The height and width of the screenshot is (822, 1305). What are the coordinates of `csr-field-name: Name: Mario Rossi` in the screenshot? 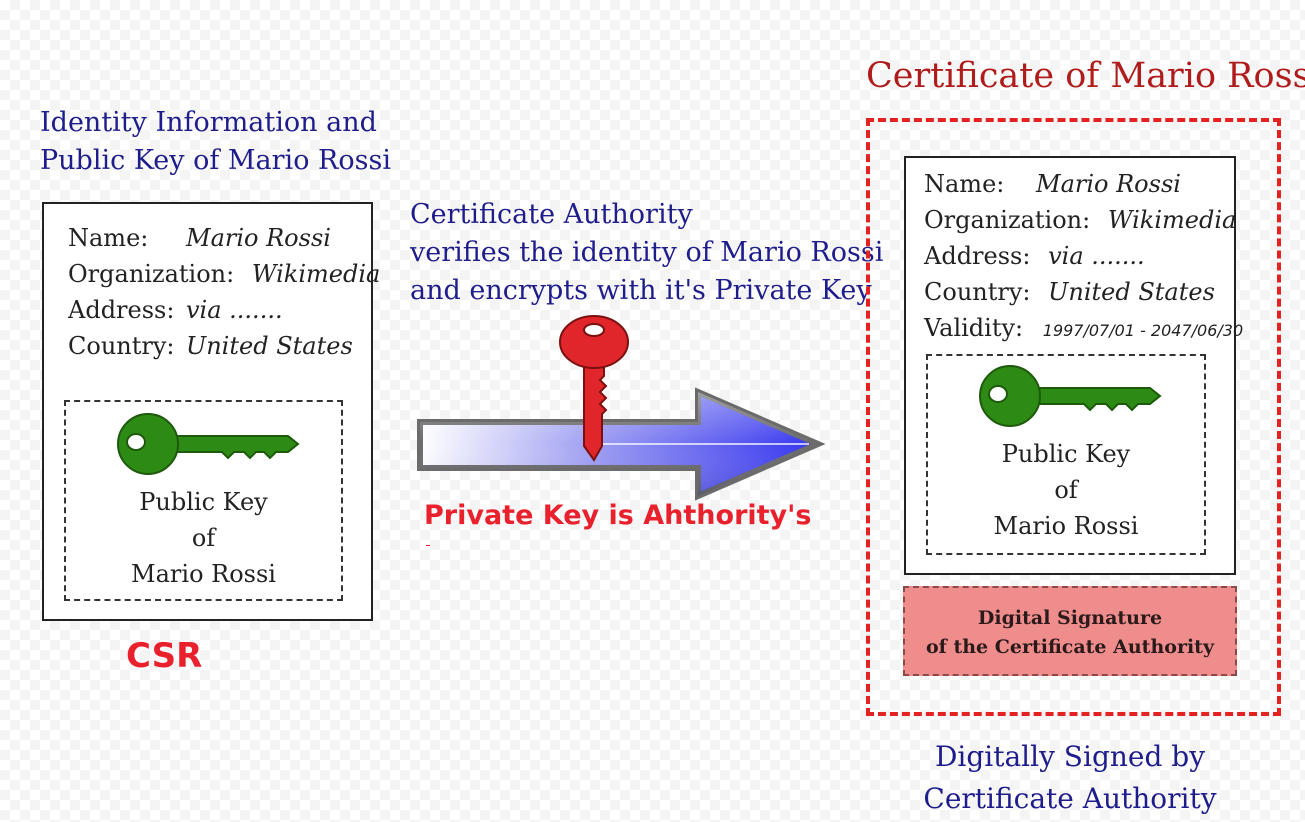 It's located at (199, 238).